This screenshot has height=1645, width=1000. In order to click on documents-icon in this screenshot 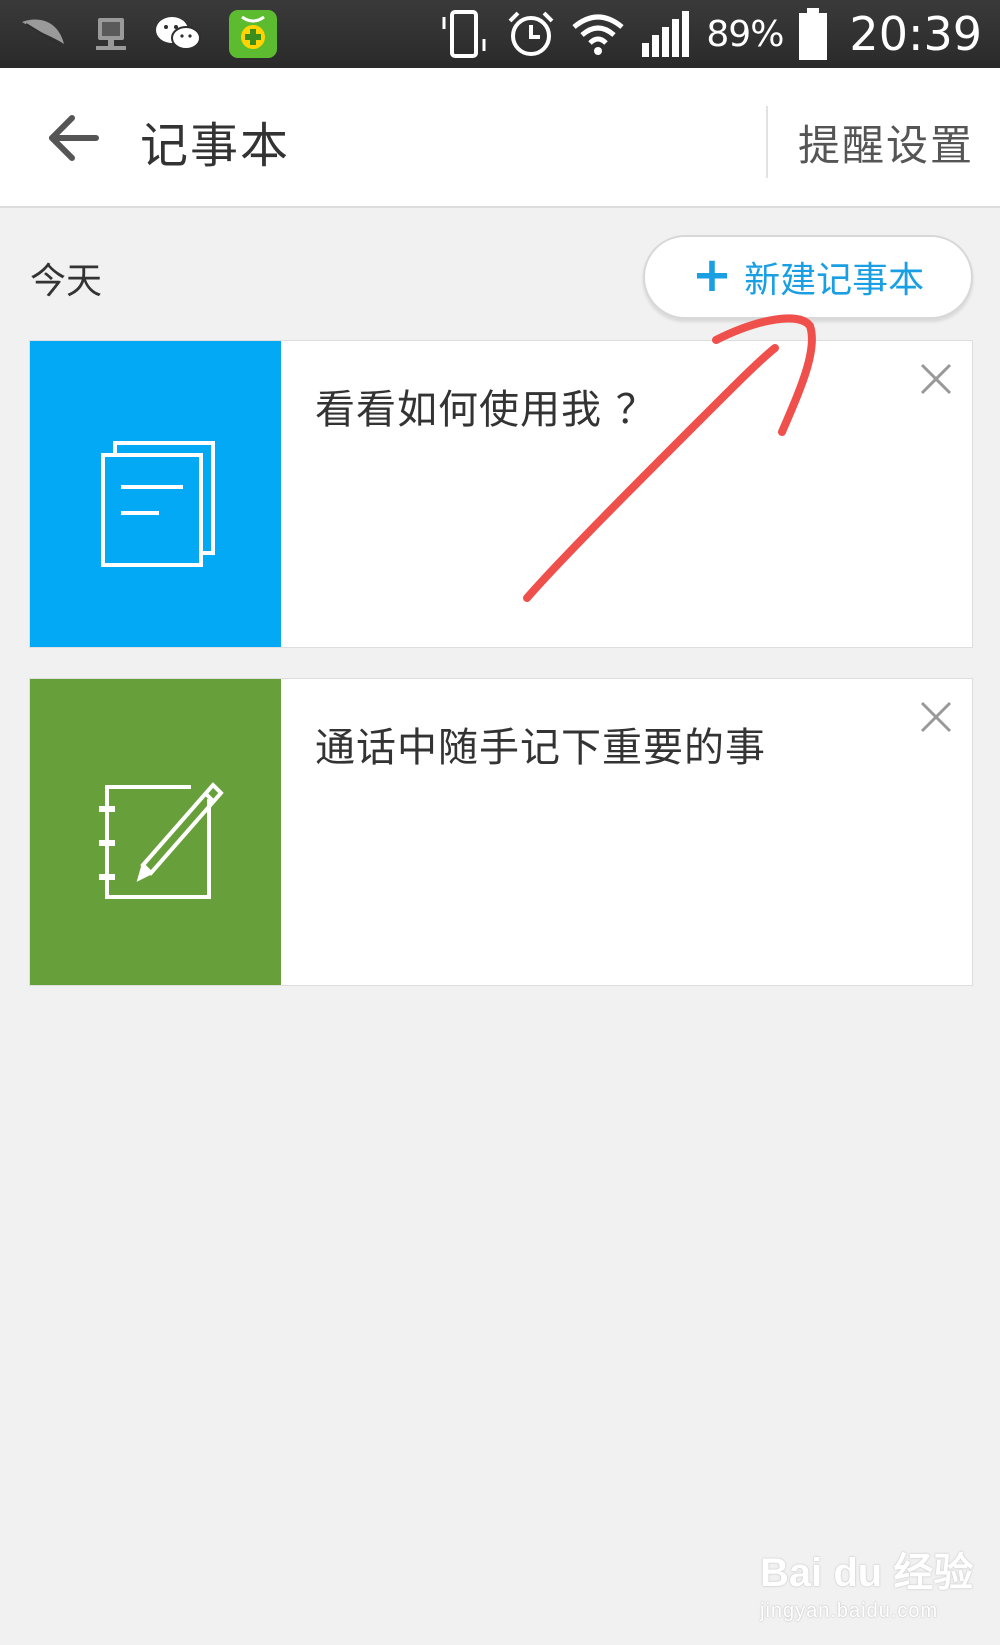, I will do `click(157, 504)`.